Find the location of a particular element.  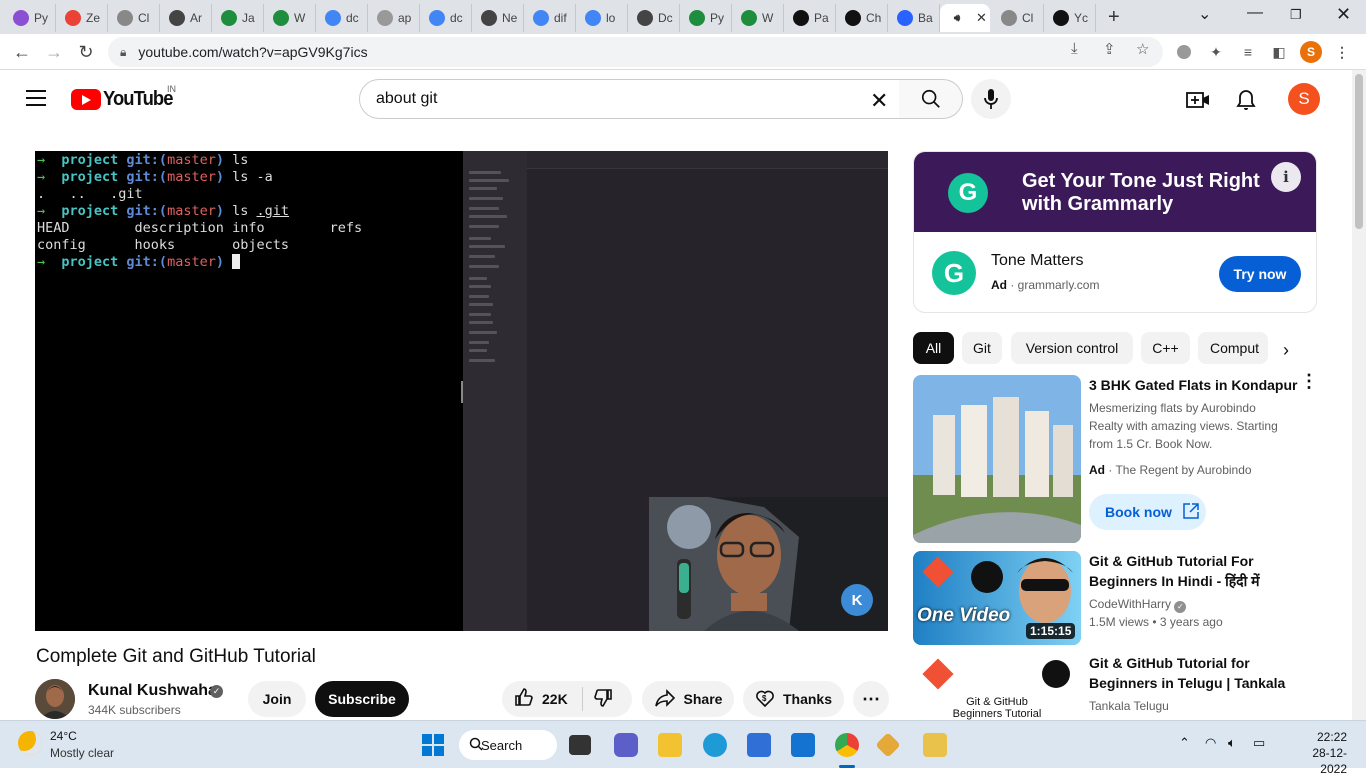

bookmark-star-icon: ☆ is located at coordinates (1142, 49).